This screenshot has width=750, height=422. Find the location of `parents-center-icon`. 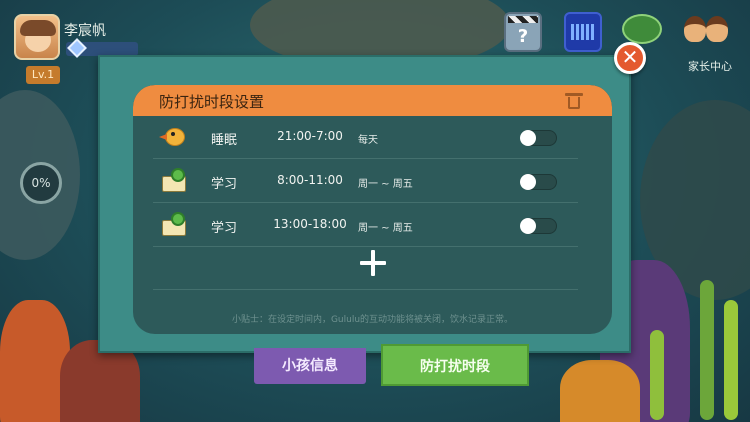

parents-center-icon is located at coordinates (708, 30).